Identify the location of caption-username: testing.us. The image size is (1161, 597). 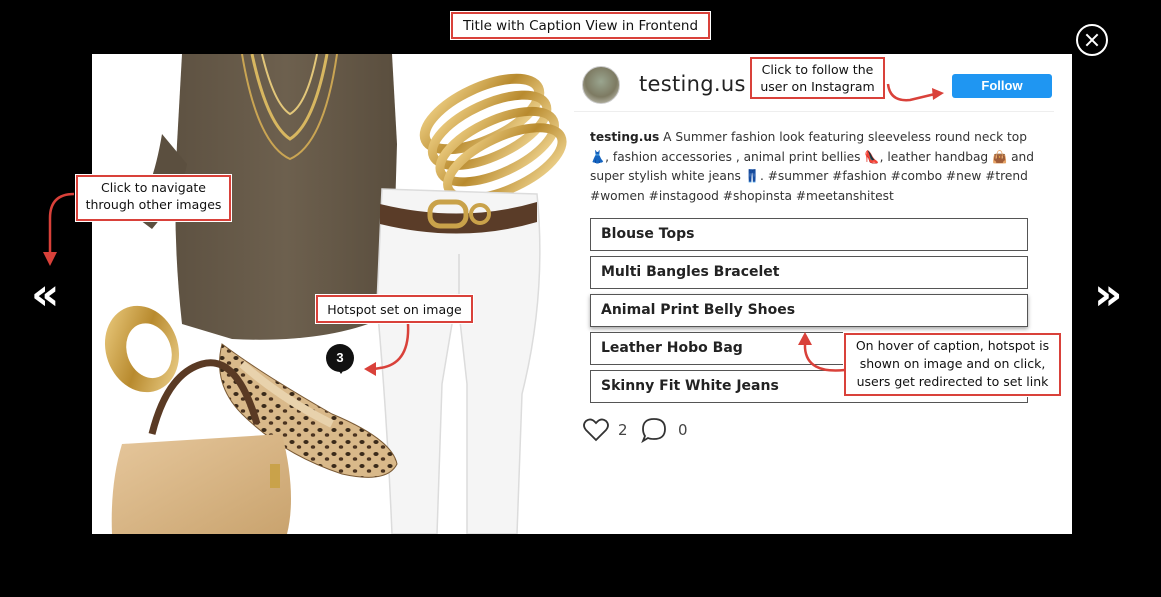
(624, 137).